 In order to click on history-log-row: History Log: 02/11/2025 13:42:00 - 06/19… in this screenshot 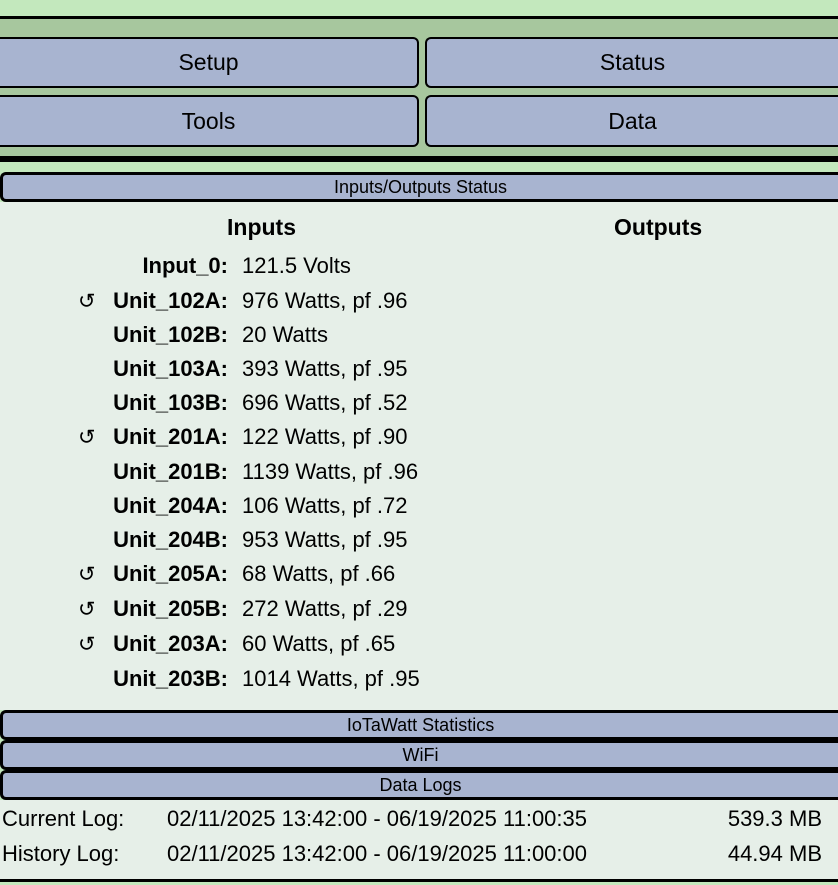, I will do `click(419, 858)`.